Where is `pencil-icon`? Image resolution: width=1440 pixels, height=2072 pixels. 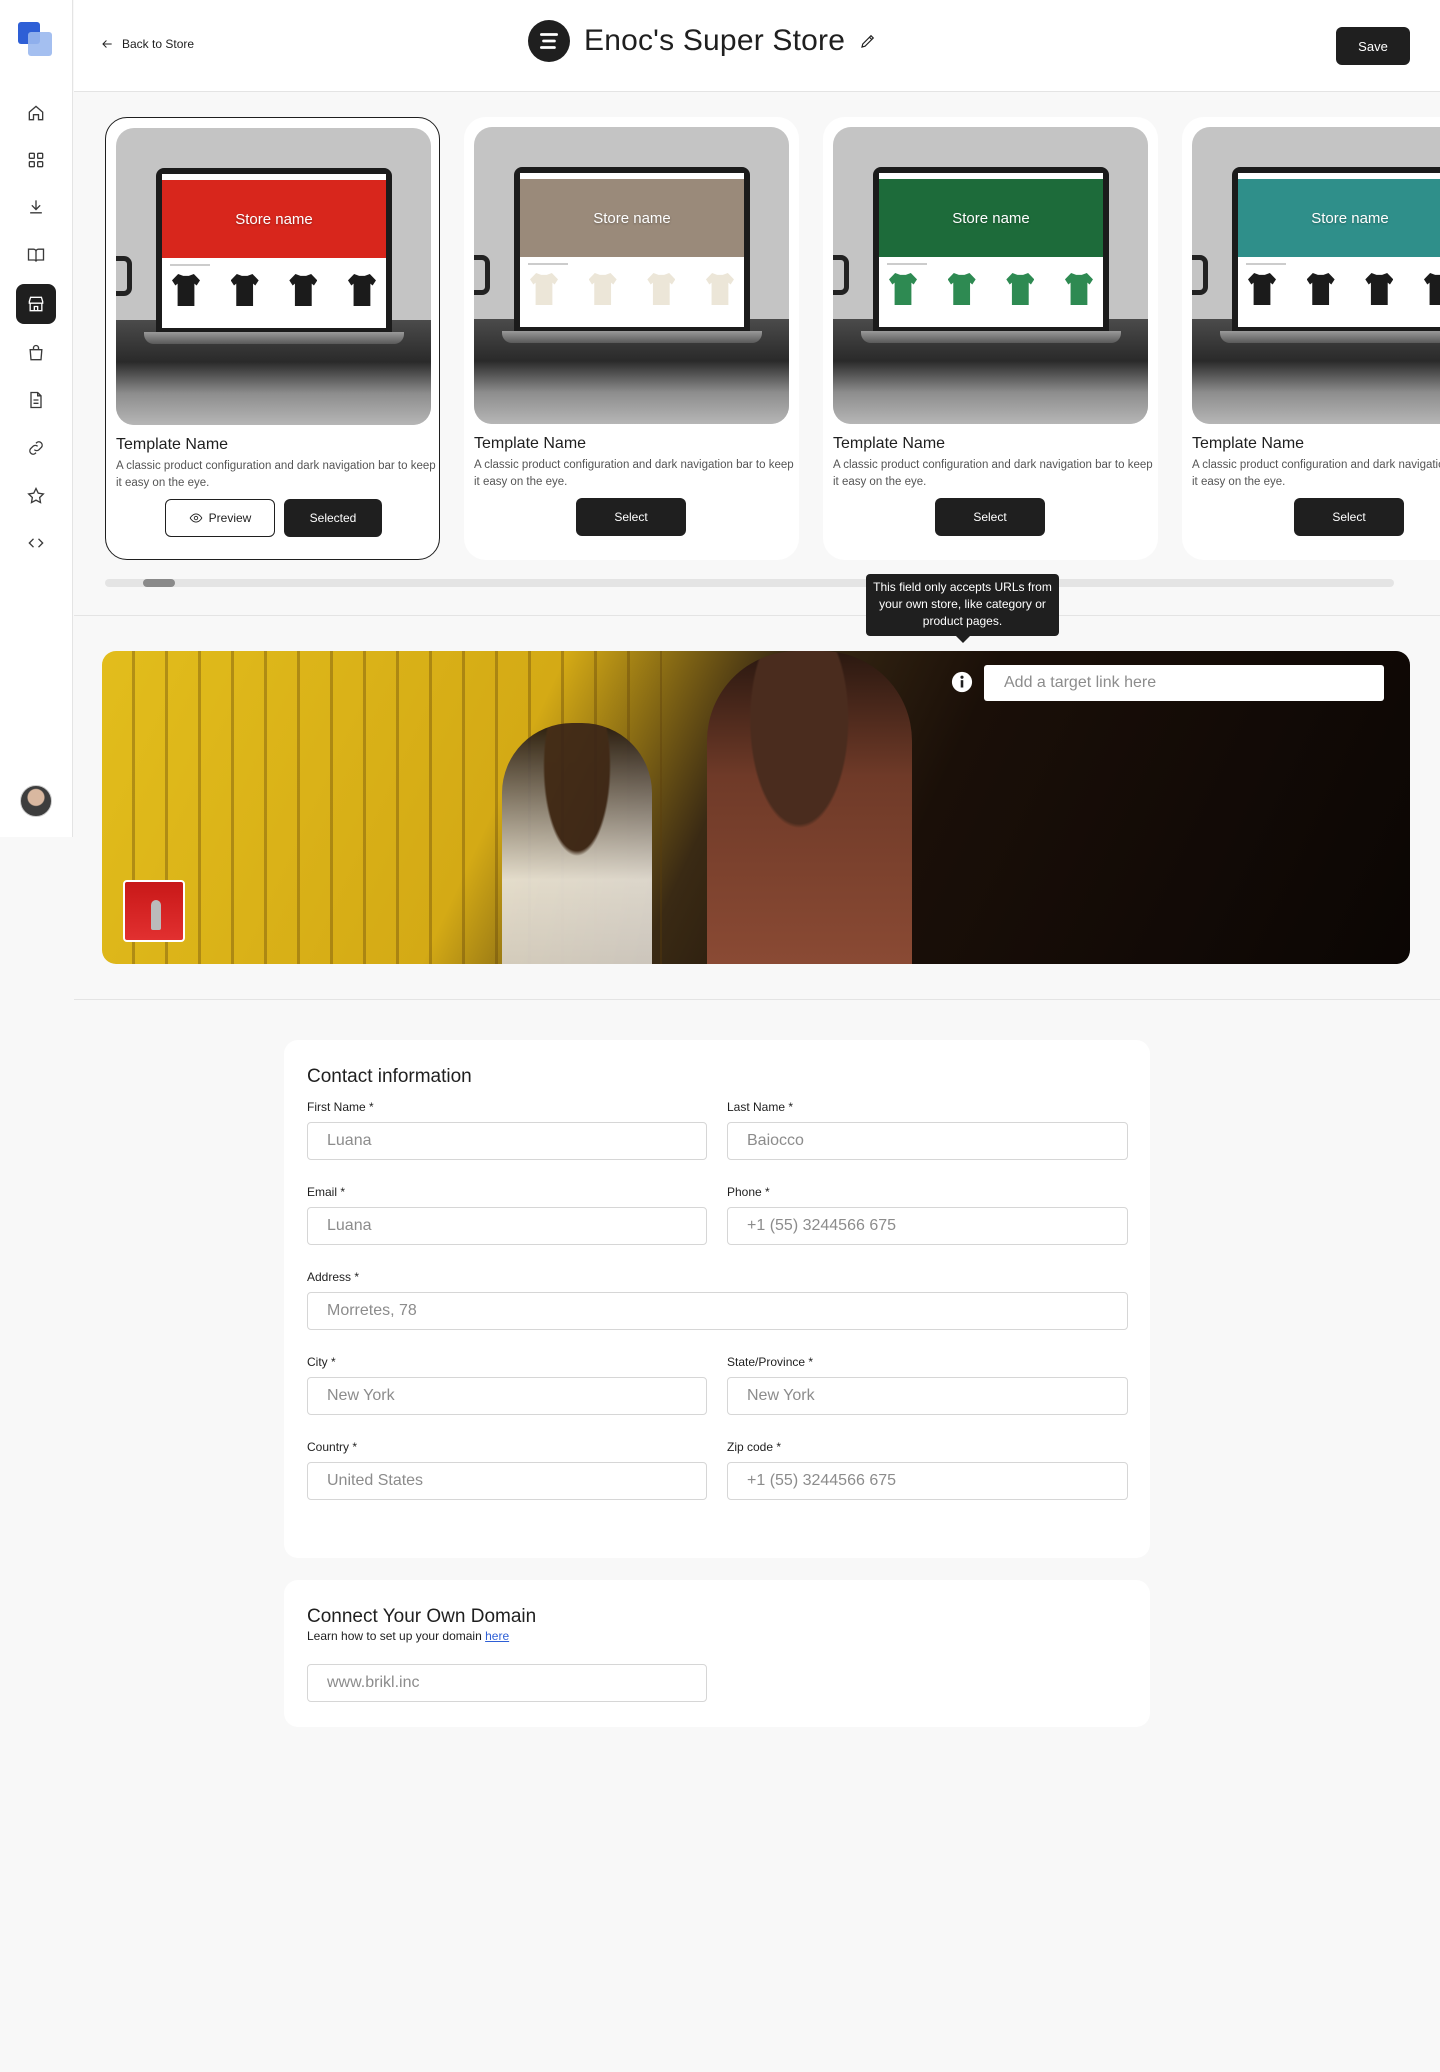
pencil-icon is located at coordinates (868, 41).